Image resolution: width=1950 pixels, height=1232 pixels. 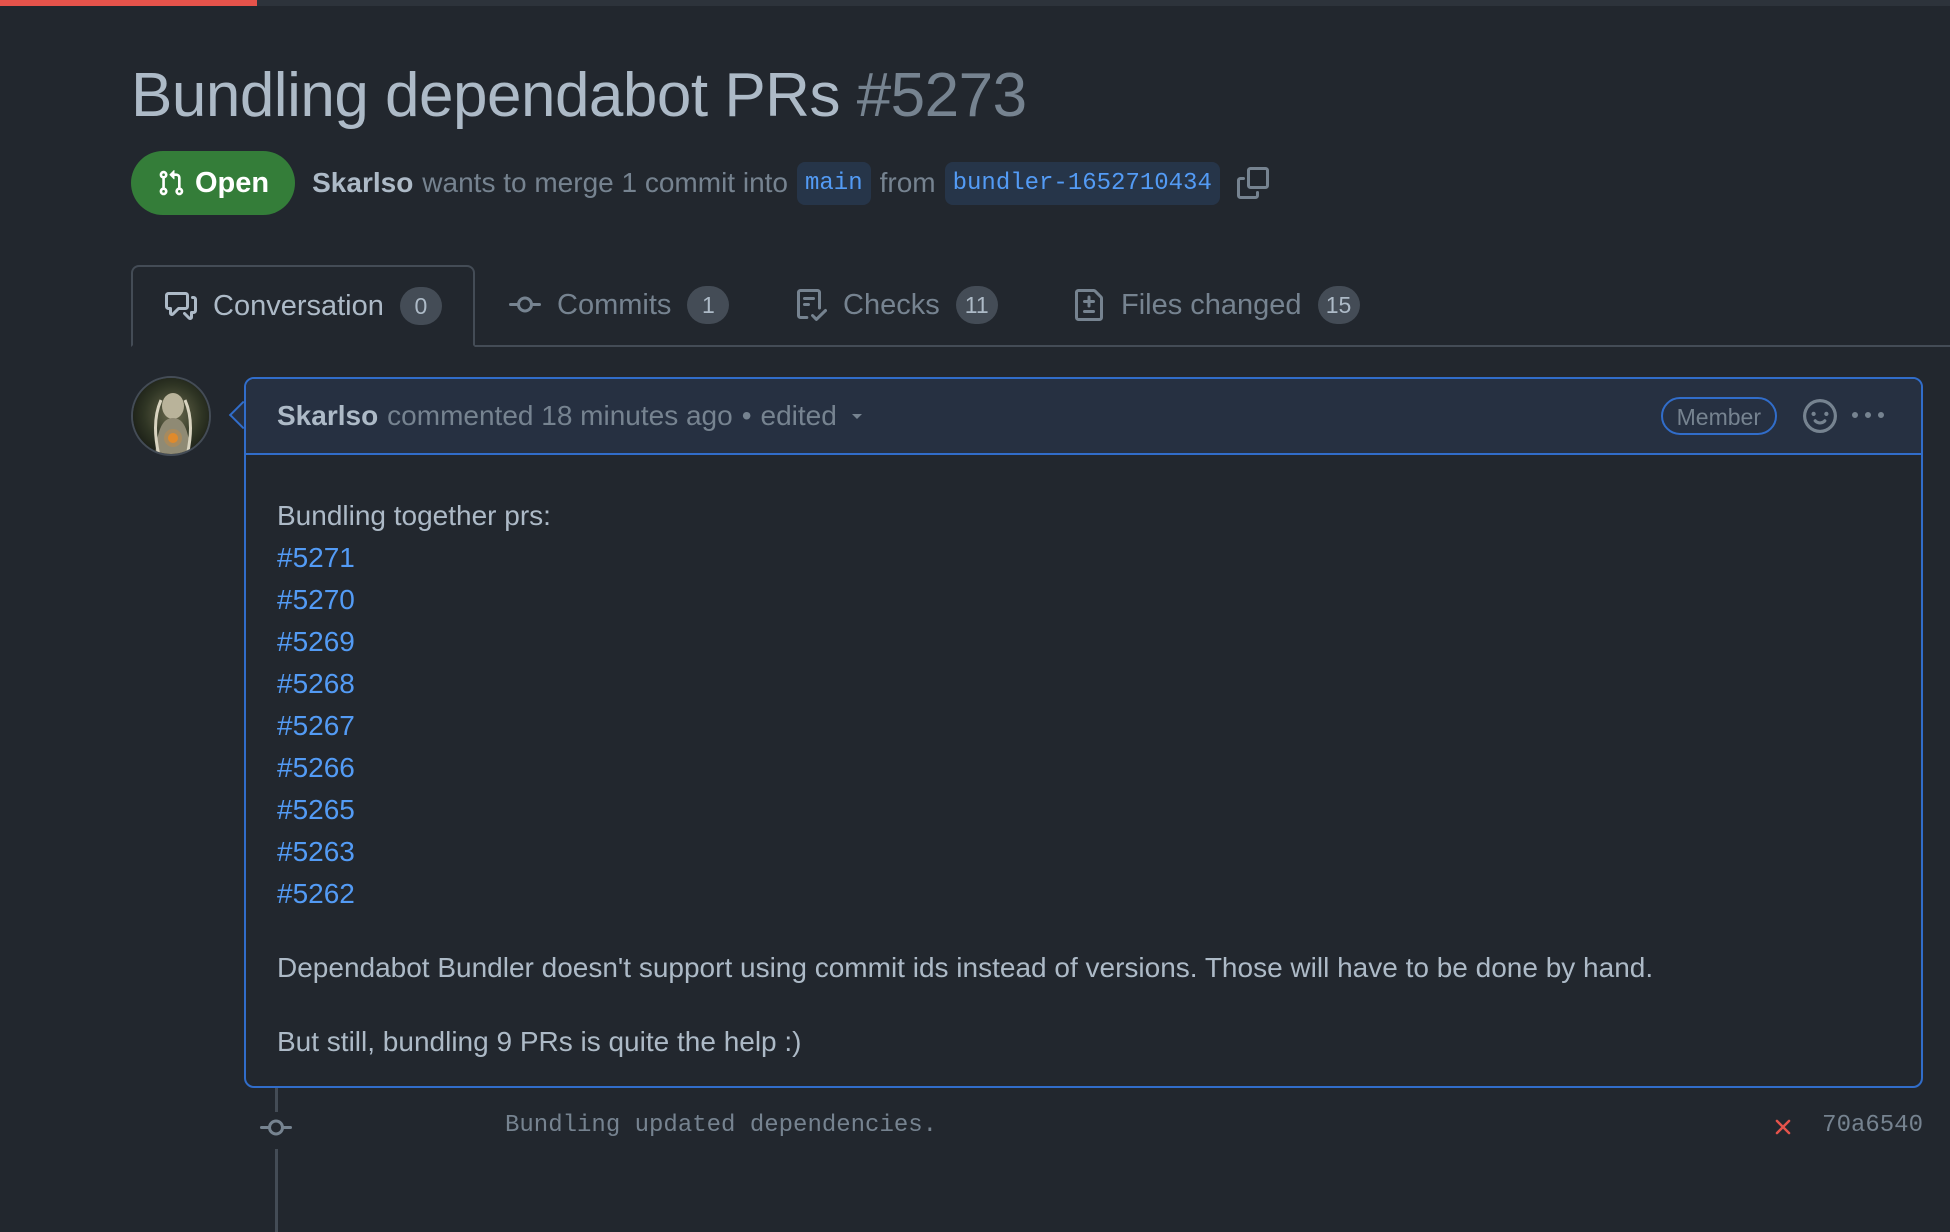 What do you see at coordinates (941, 95) in the screenshot?
I see `pr-number: #5273` at bounding box center [941, 95].